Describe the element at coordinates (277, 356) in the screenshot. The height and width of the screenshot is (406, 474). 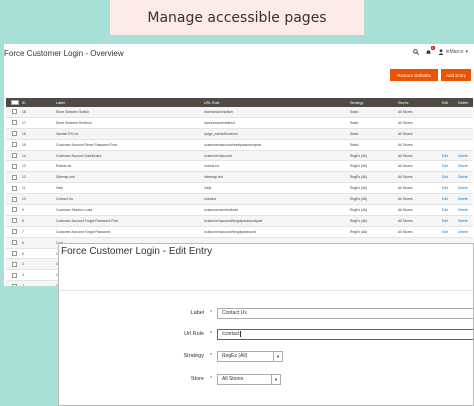
I see `chevron-down-icon: ▼` at that location.